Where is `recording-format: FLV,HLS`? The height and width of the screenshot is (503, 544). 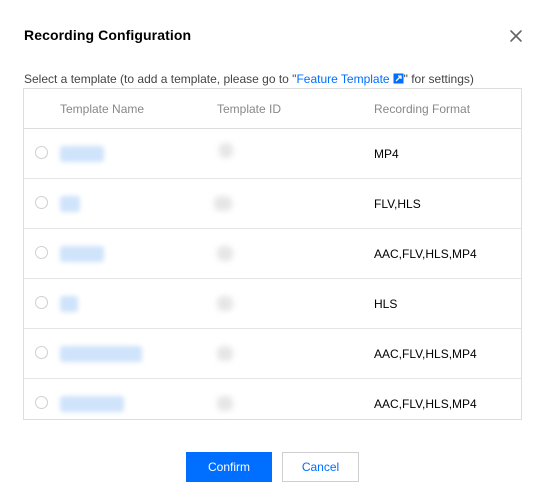 recording-format: FLV,HLS is located at coordinates (397, 204).